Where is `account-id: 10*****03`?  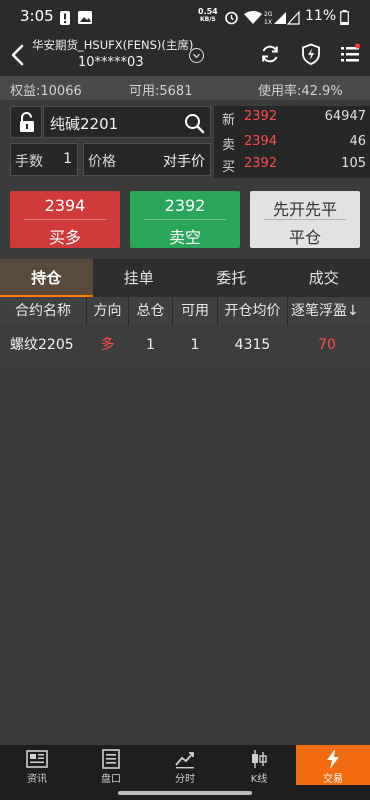 account-id: 10*****03 is located at coordinates (111, 62).